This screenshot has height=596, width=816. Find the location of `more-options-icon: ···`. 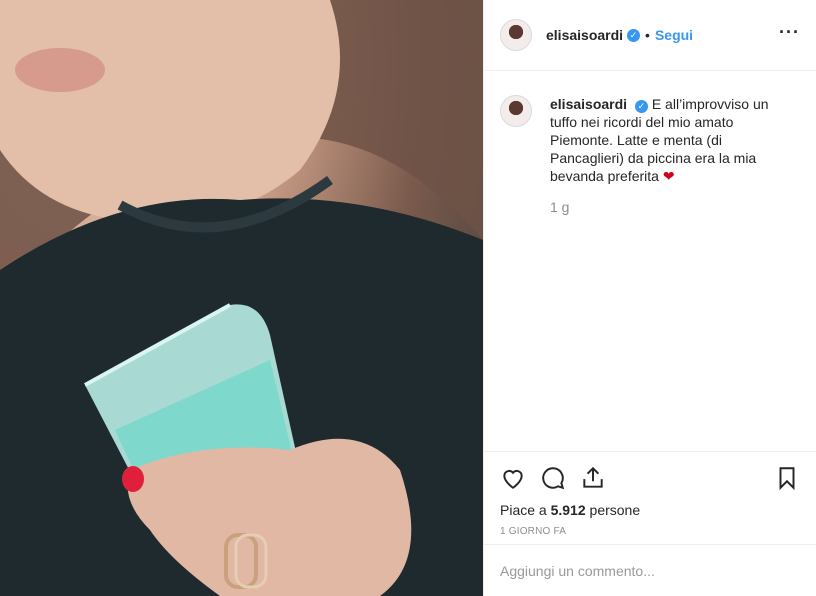

more-options-icon: ··· is located at coordinates (789, 32).